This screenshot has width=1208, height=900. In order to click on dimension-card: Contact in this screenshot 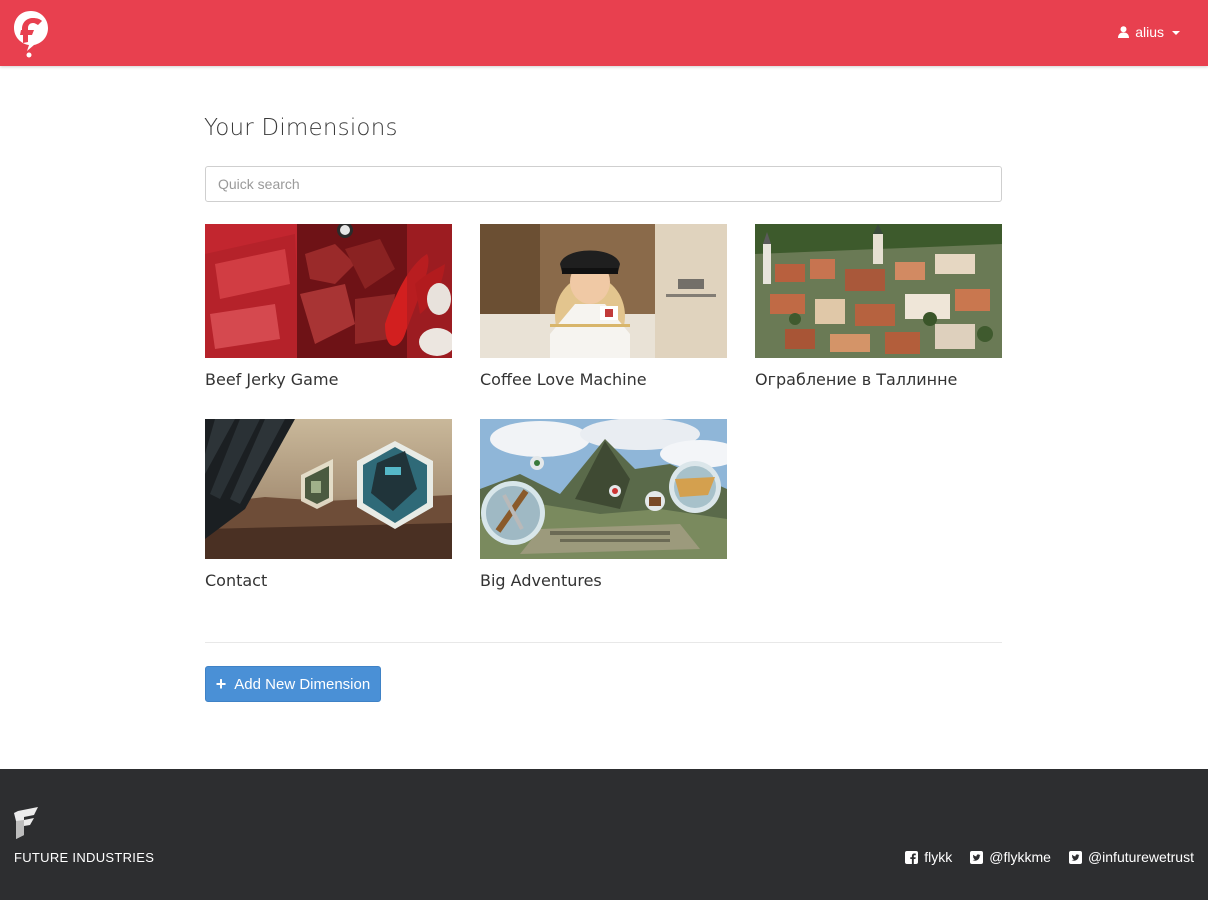, I will do `click(328, 504)`.